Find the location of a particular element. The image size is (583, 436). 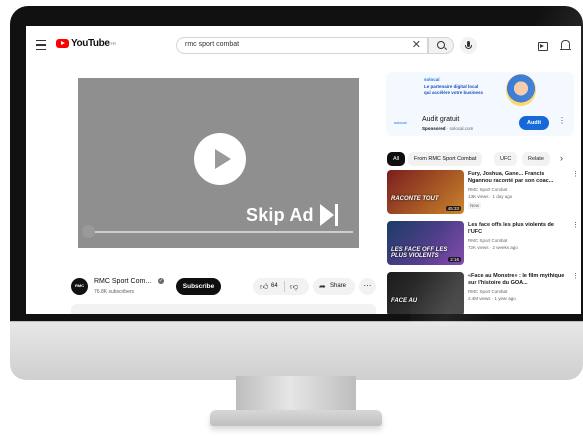

mic-icon is located at coordinates (468, 45).